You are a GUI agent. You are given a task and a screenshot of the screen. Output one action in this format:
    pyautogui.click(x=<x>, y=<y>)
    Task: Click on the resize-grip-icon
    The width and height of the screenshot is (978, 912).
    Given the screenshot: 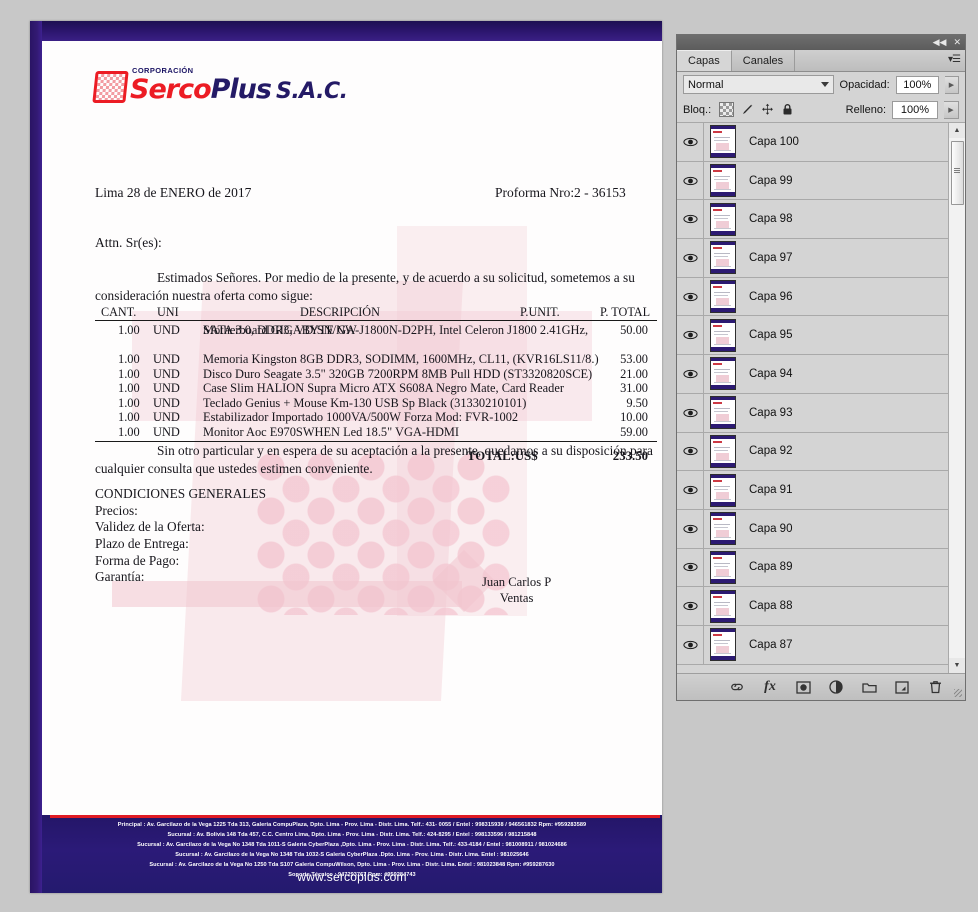 What is the action you would take?
    pyautogui.click(x=958, y=693)
    